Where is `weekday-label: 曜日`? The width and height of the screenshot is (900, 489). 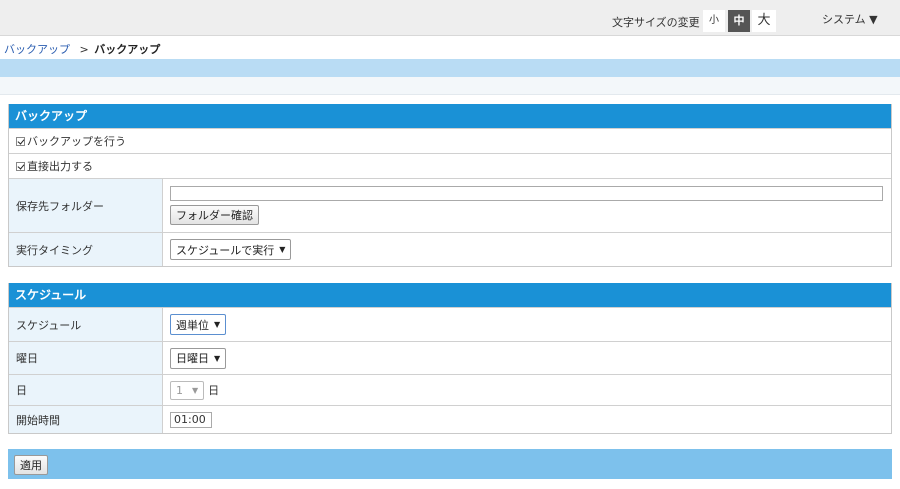
weekday-label: 曜日 is located at coordinates (86, 358).